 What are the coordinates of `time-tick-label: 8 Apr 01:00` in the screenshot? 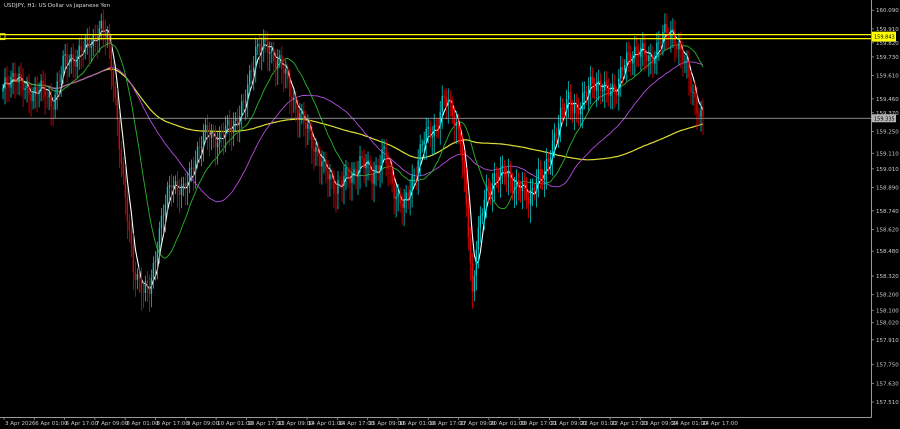 It's located at (142, 424).